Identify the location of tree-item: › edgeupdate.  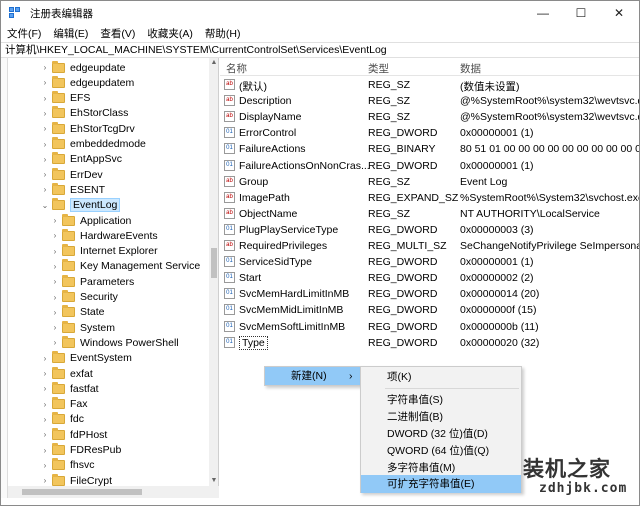
(82, 67).